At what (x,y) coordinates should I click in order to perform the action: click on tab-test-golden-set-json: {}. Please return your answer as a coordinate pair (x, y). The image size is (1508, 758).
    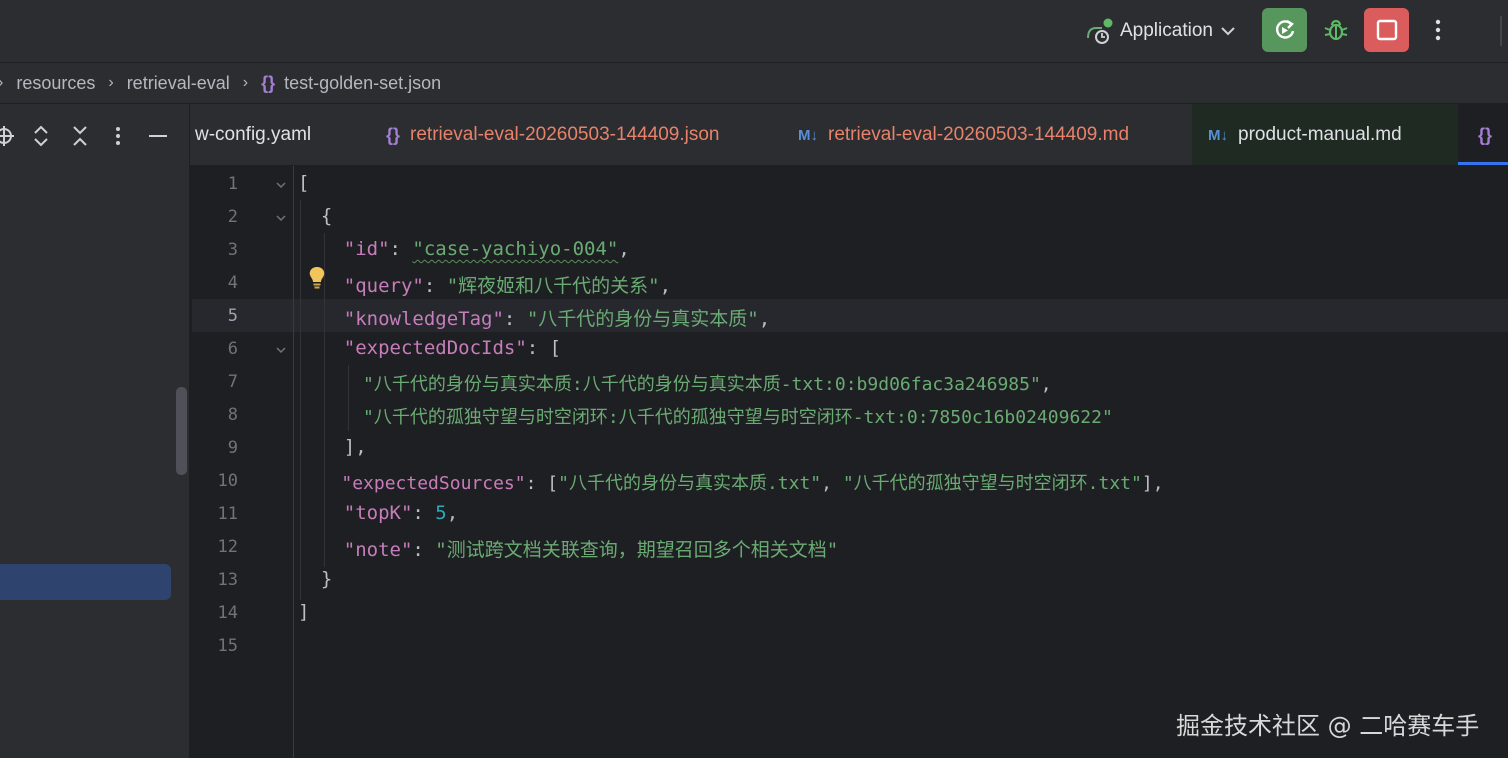
    Looking at the image, I should click on (1483, 134).